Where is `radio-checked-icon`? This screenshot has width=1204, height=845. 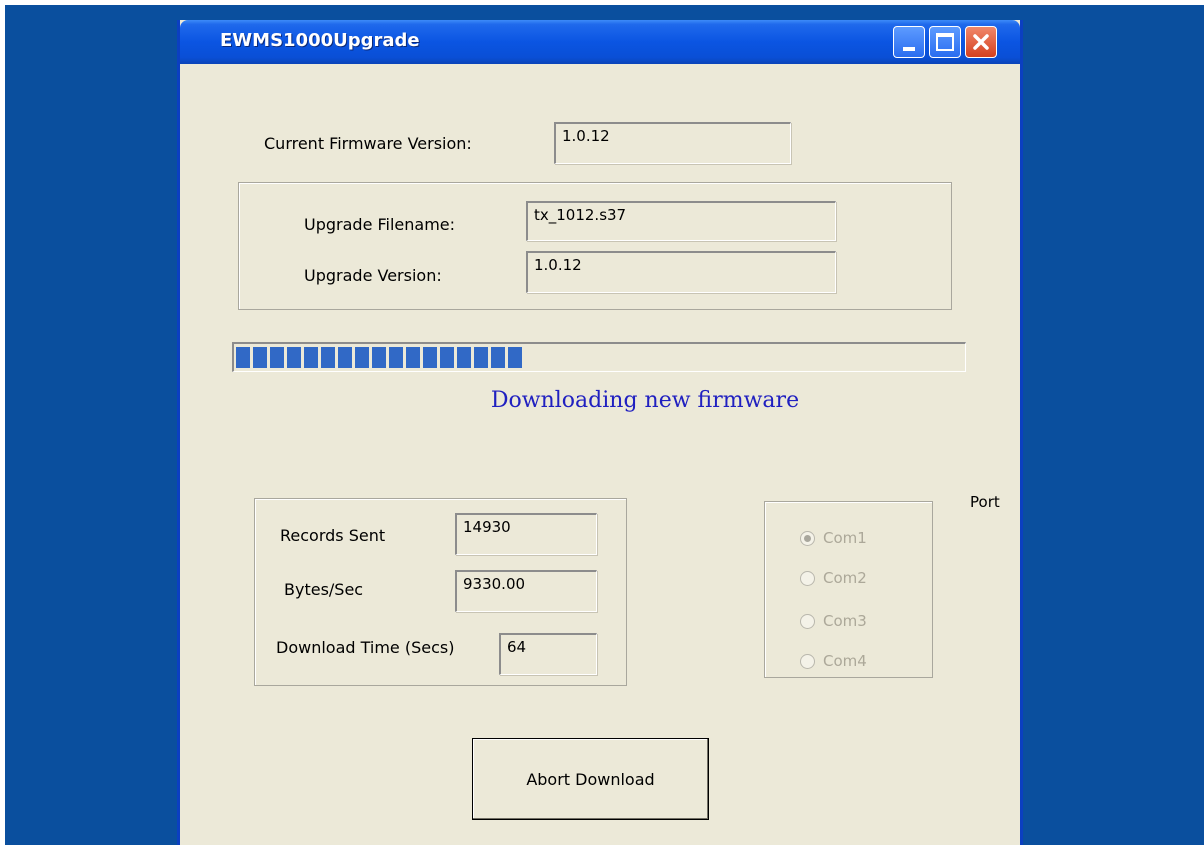
radio-checked-icon is located at coordinates (807, 538).